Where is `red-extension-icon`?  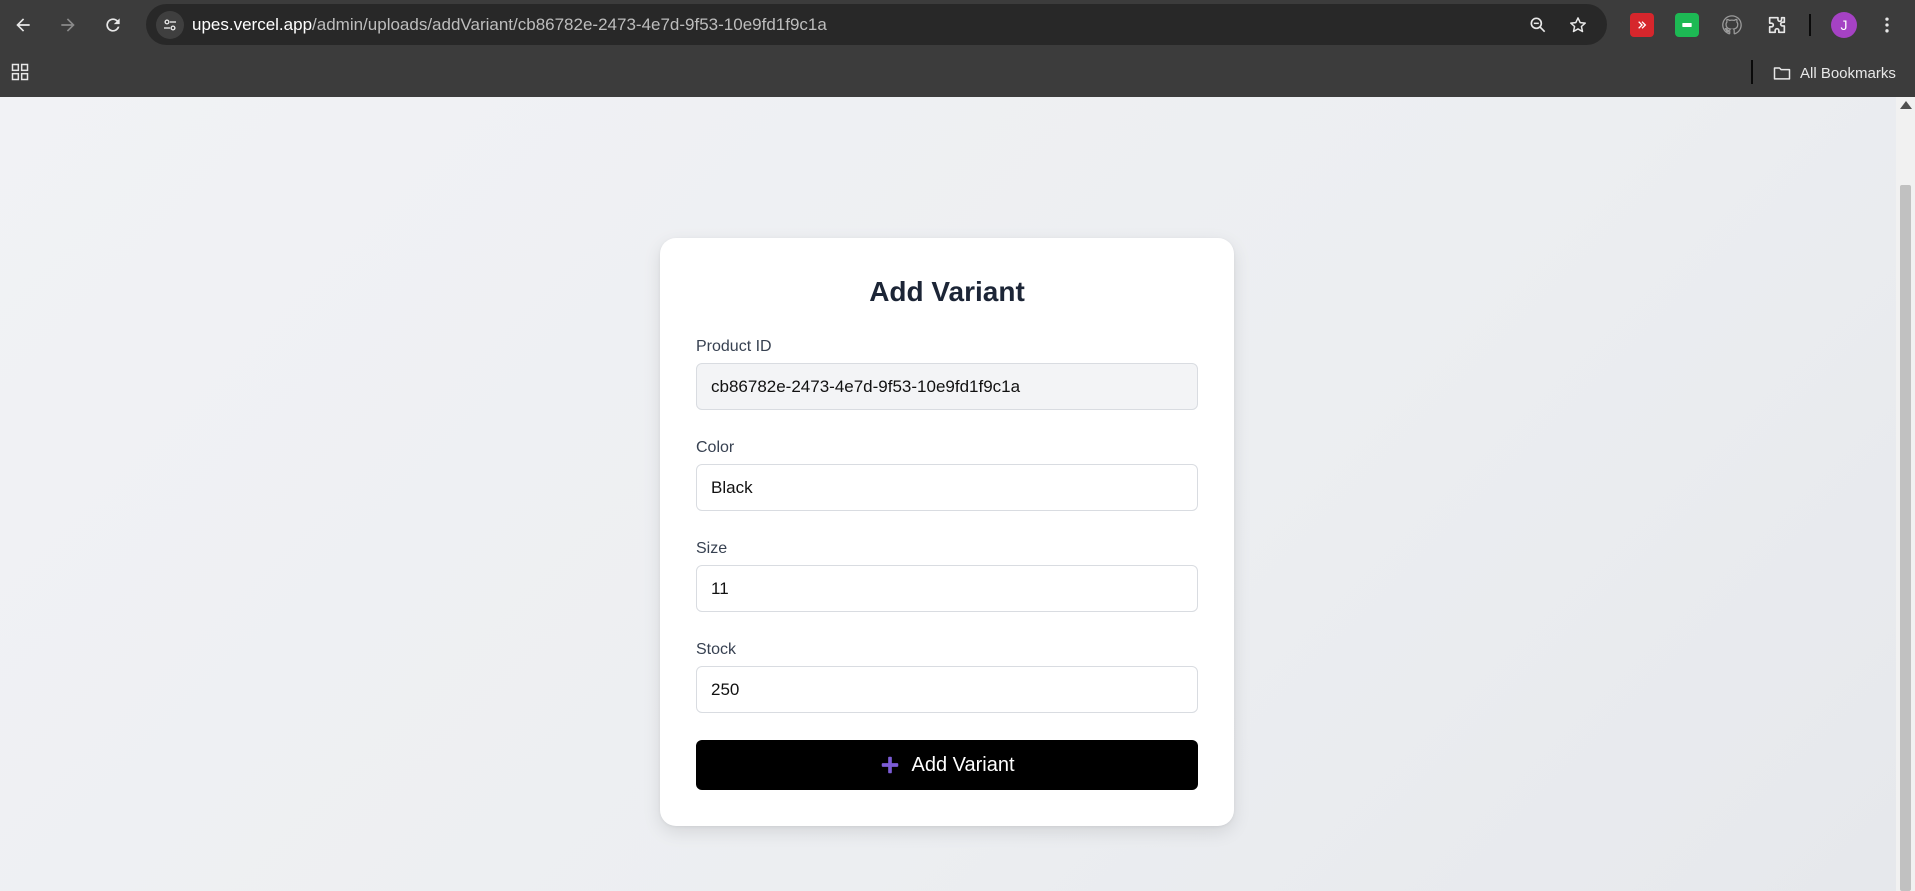
red-extension-icon is located at coordinates (1642, 25).